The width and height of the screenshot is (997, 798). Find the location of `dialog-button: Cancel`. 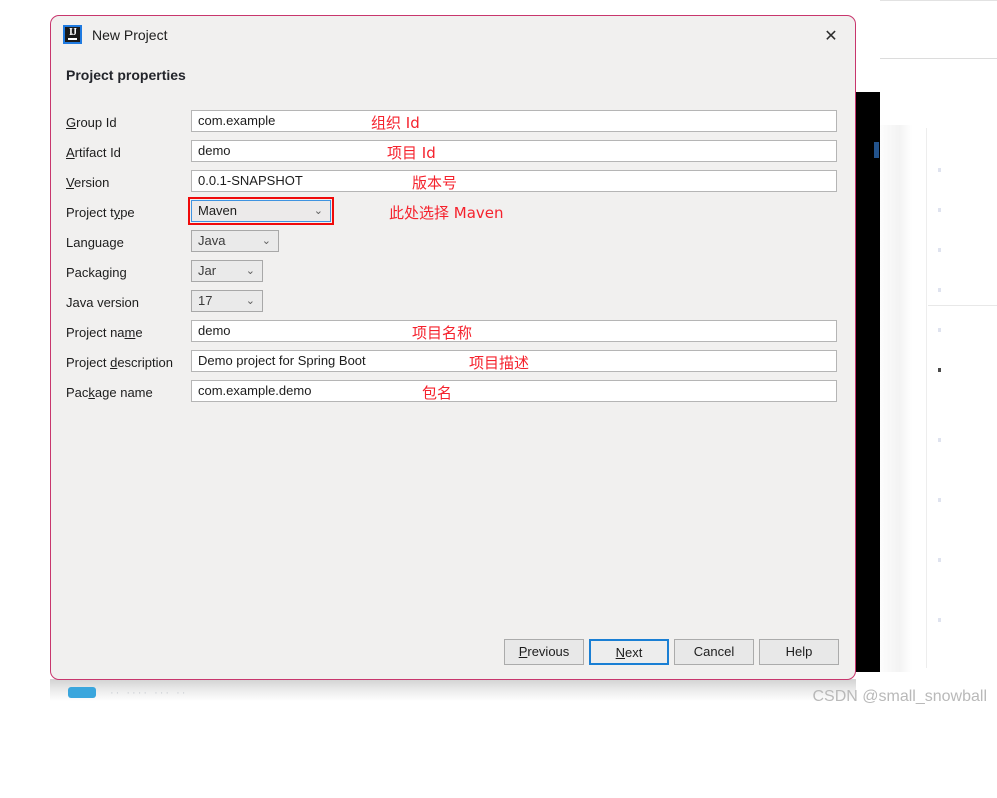

dialog-button: Cancel is located at coordinates (714, 652).